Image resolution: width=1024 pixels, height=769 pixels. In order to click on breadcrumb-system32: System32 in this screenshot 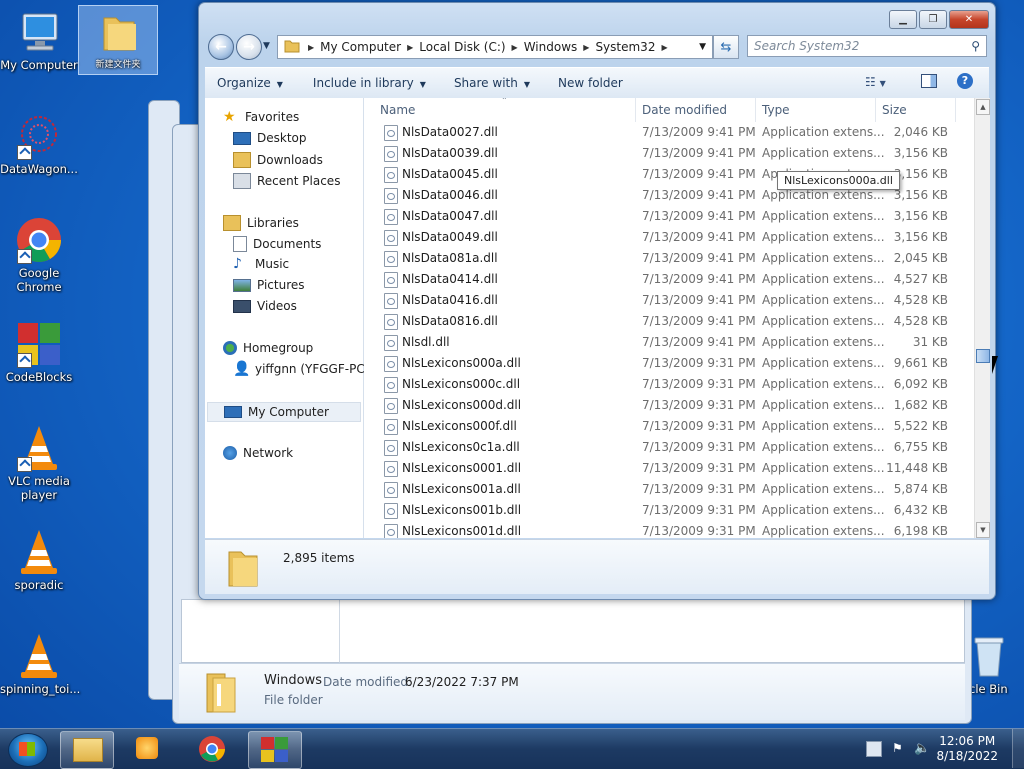, I will do `click(625, 47)`.